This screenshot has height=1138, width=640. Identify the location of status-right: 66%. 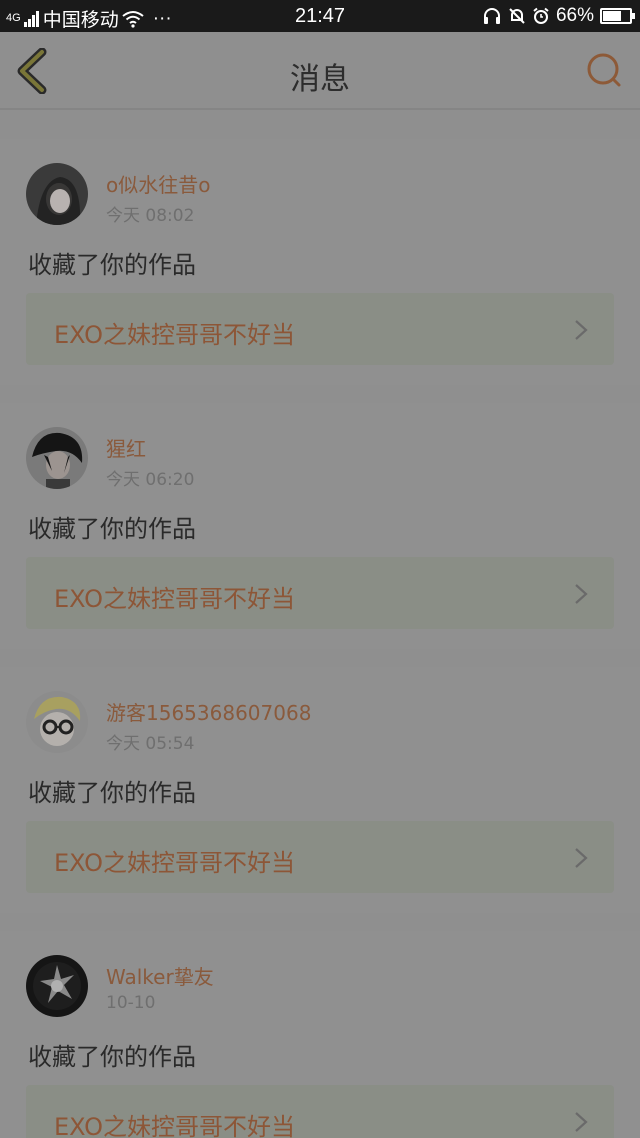
(558, 16).